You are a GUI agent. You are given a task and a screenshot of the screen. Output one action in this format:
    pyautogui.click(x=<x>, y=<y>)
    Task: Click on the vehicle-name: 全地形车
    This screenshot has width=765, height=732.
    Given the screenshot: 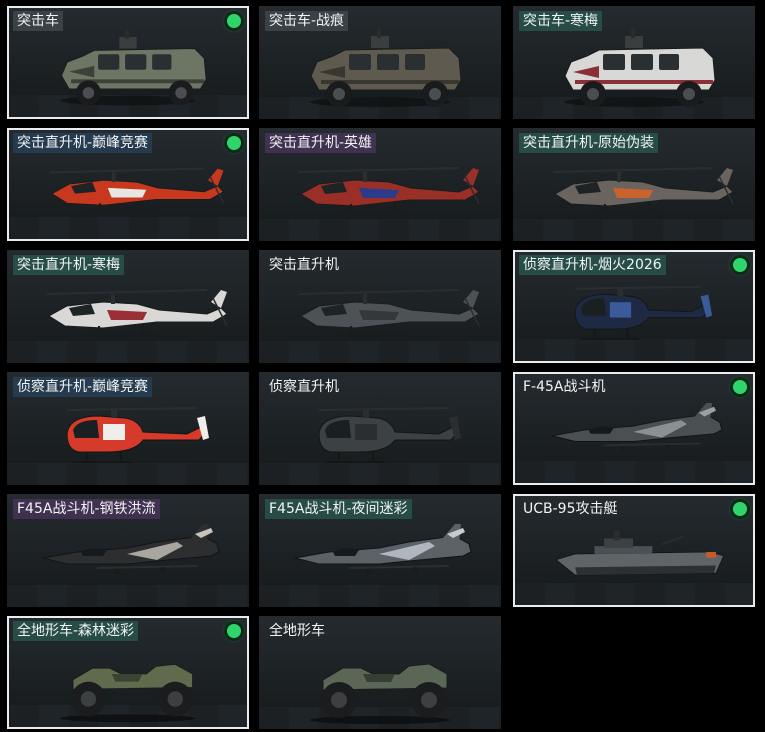 What is the action you would take?
    pyautogui.click(x=297, y=631)
    